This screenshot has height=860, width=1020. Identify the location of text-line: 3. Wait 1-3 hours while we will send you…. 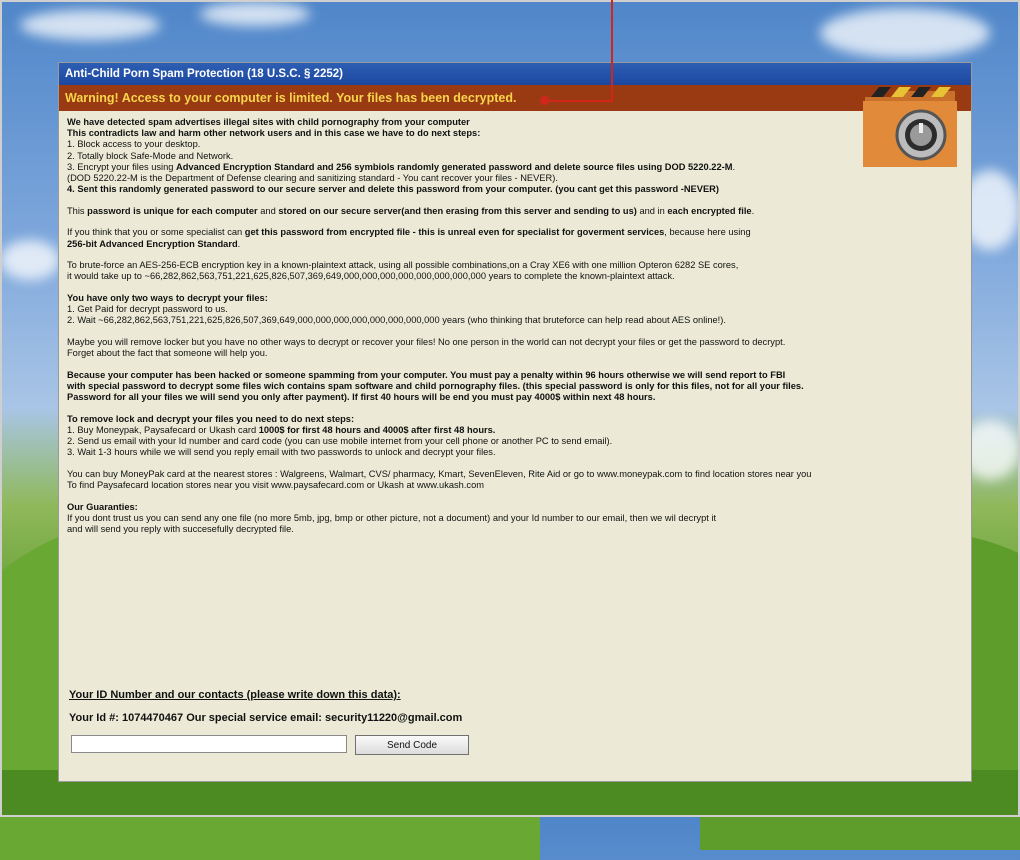
(281, 452).